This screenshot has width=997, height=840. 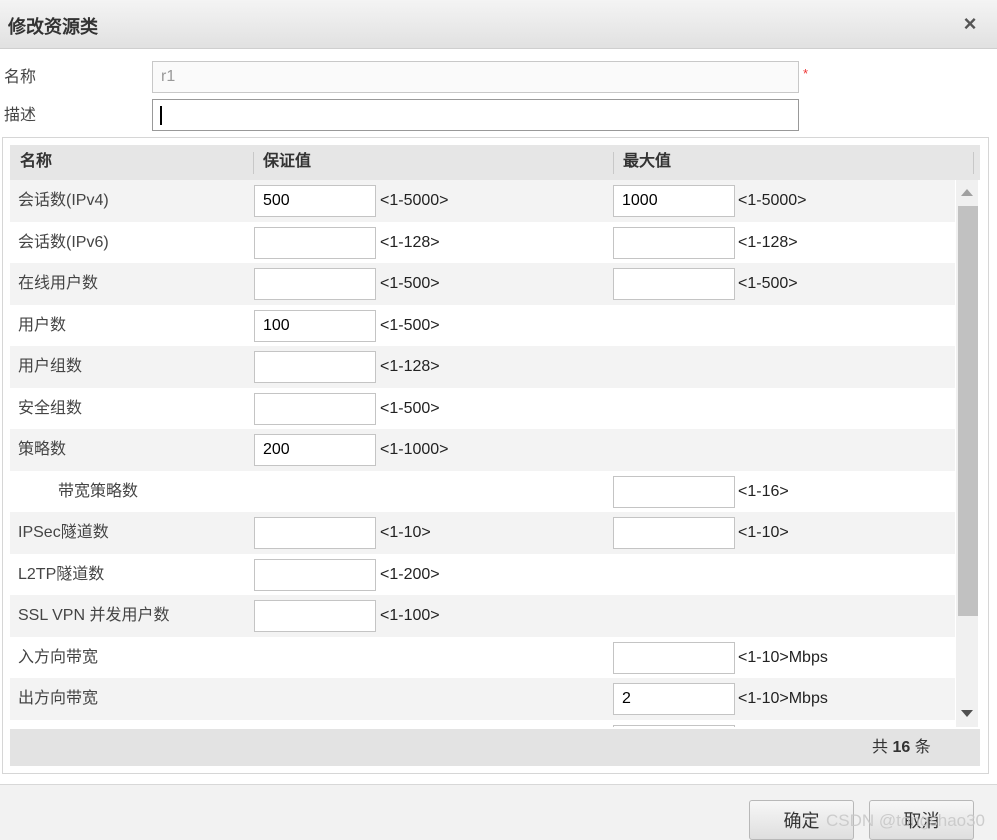 What do you see at coordinates (498, 24) in the screenshot?
I see `dialog-titlebar: 修改资源类 ×` at bounding box center [498, 24].